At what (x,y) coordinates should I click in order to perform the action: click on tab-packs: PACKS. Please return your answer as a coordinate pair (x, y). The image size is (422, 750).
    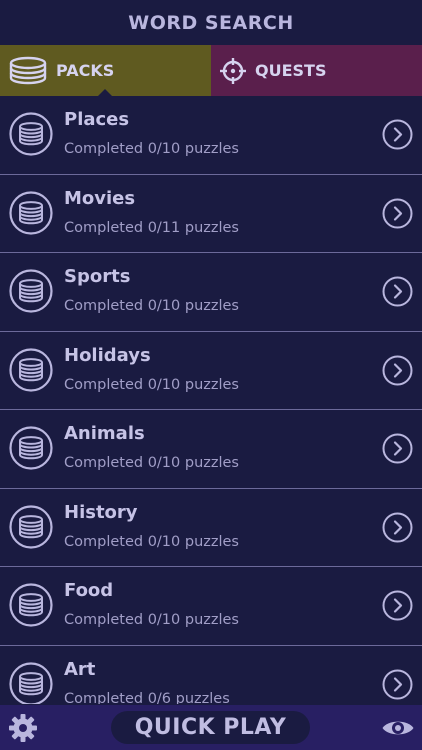
    Looking at the image, I should click on (105, 70).